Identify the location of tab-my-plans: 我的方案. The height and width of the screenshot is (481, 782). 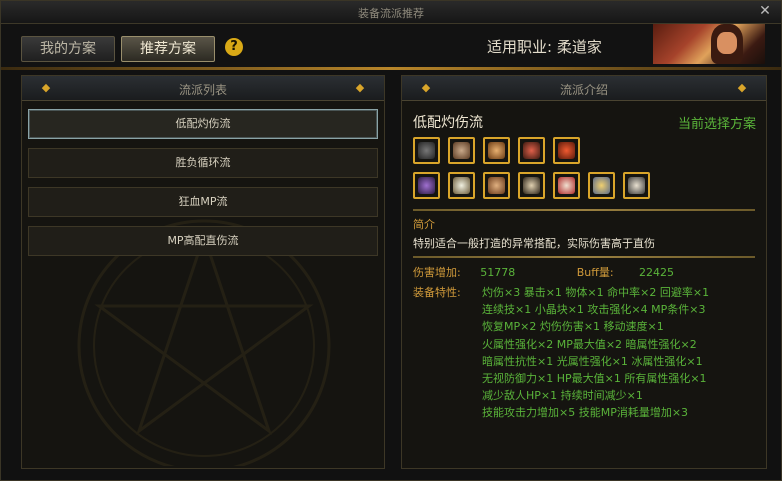
(68, 49).